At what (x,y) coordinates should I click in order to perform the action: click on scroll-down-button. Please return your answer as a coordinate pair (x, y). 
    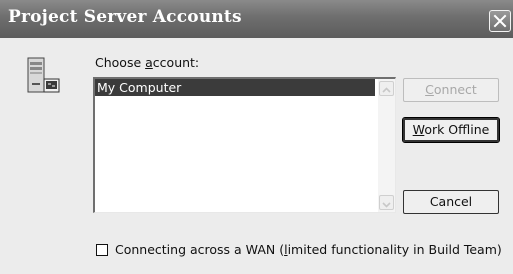
    Looking at the image, I should click on (386, 202).